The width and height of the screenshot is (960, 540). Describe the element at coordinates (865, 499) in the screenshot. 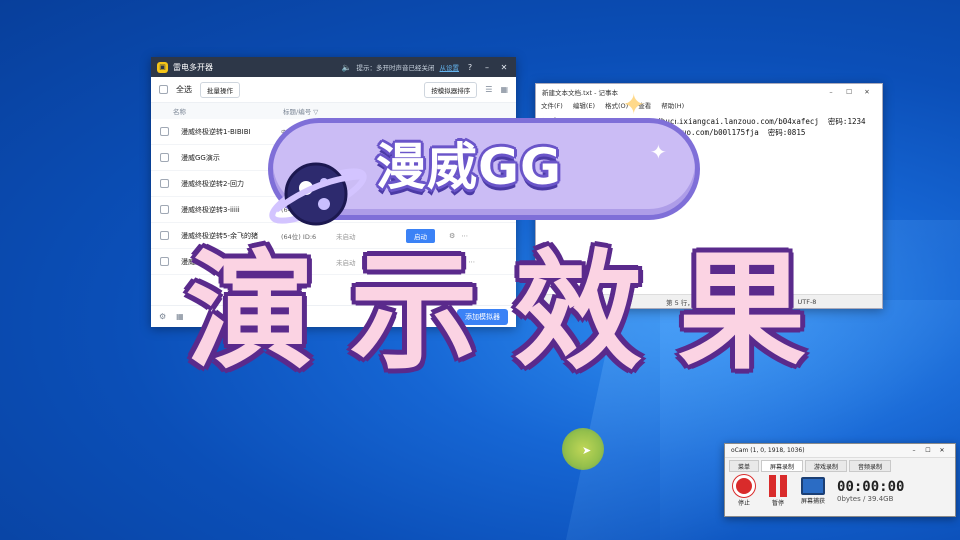

I see `file-size: 0bytes / 39.4GB` at that location.